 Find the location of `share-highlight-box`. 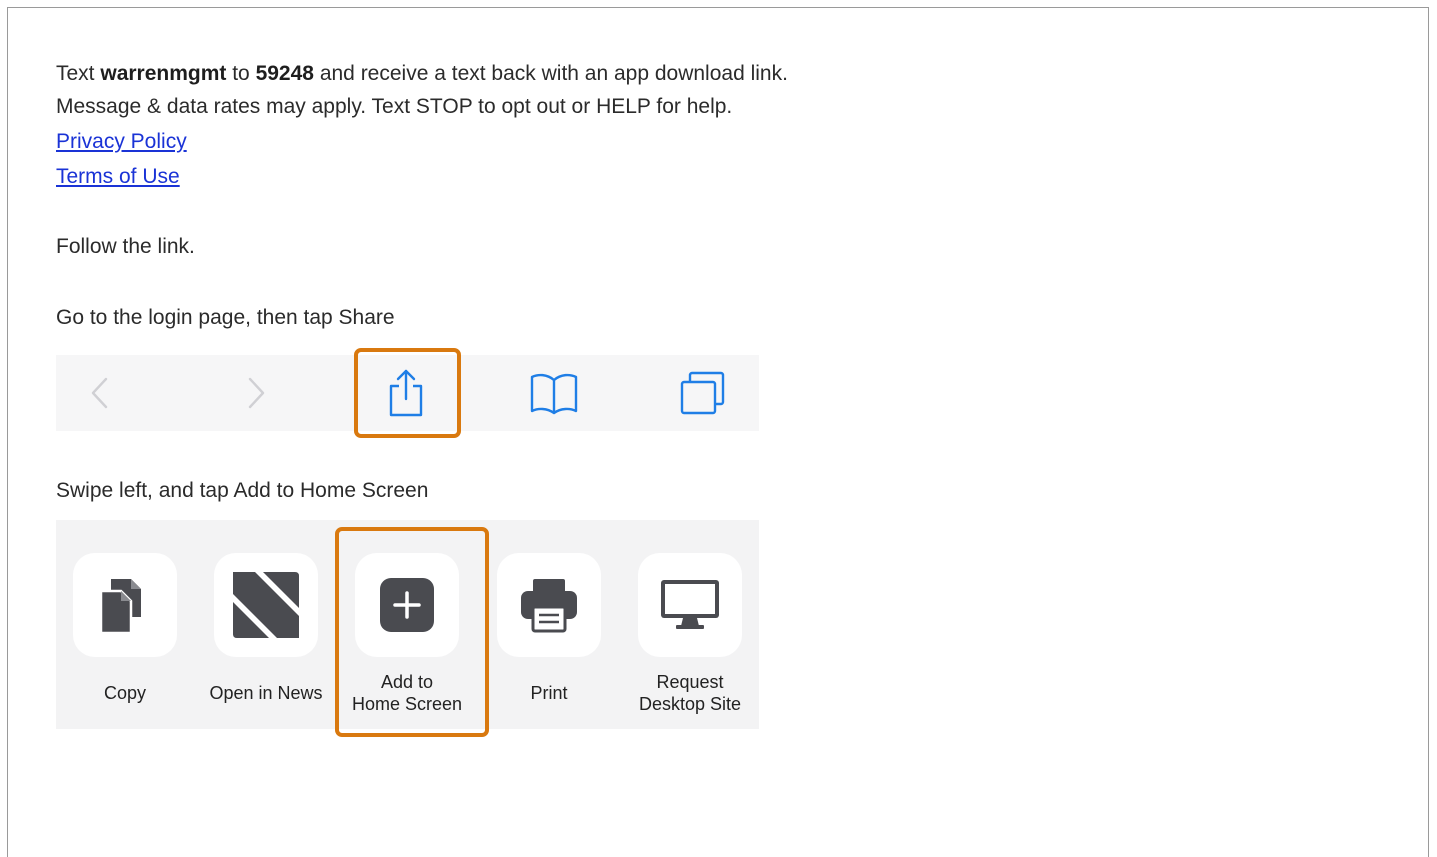

share-highlight-box is located at coordinates (407, 393).